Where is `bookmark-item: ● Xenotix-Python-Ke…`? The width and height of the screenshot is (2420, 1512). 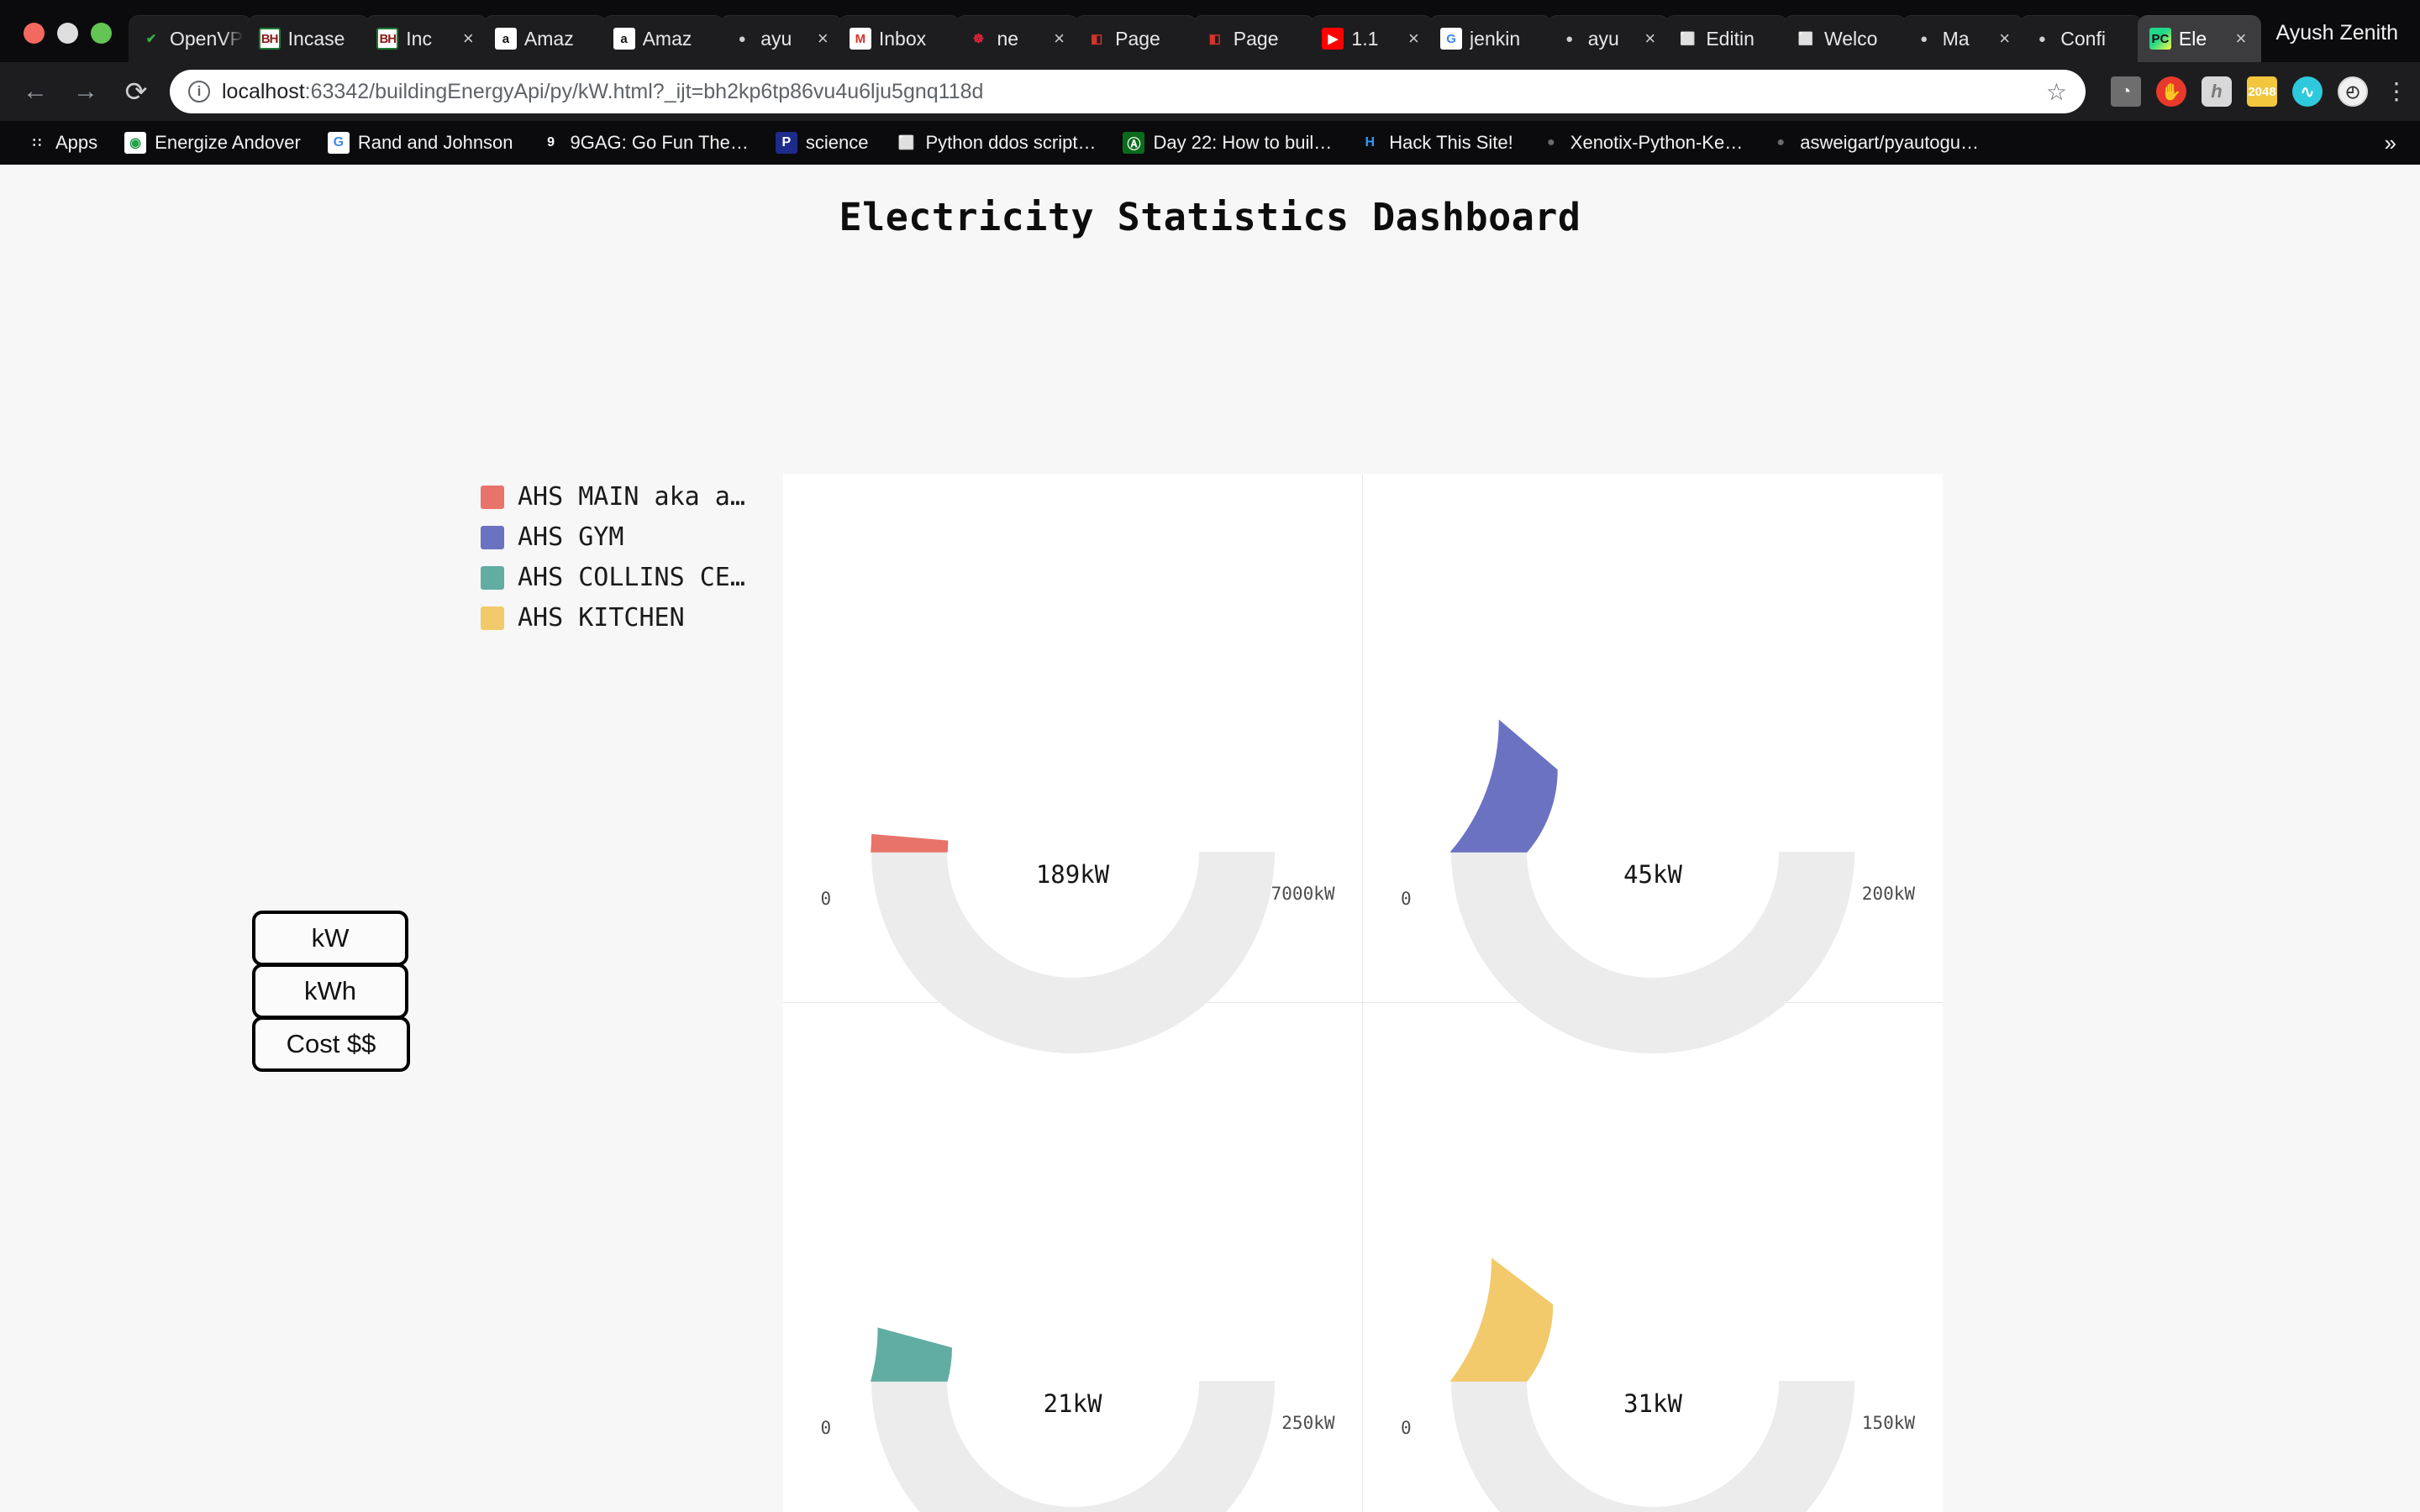
bookmark-item: ● Xenotix-Python-Ke… is located at coordinates (1642, 143).